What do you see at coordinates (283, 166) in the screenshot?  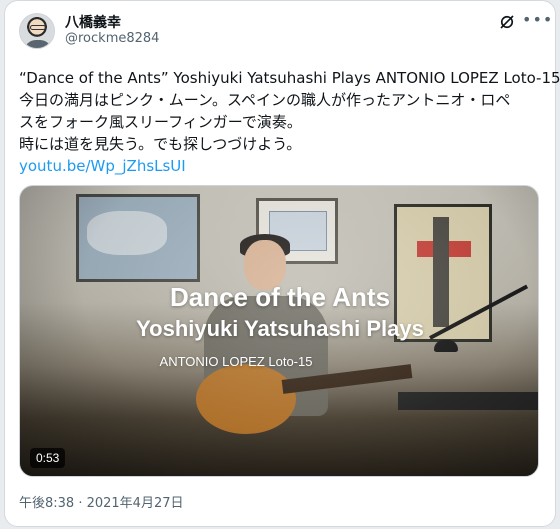 I see `tweet-link: youtu.be/Wp_jZhsLsUI` at bounding box center [283, 166].